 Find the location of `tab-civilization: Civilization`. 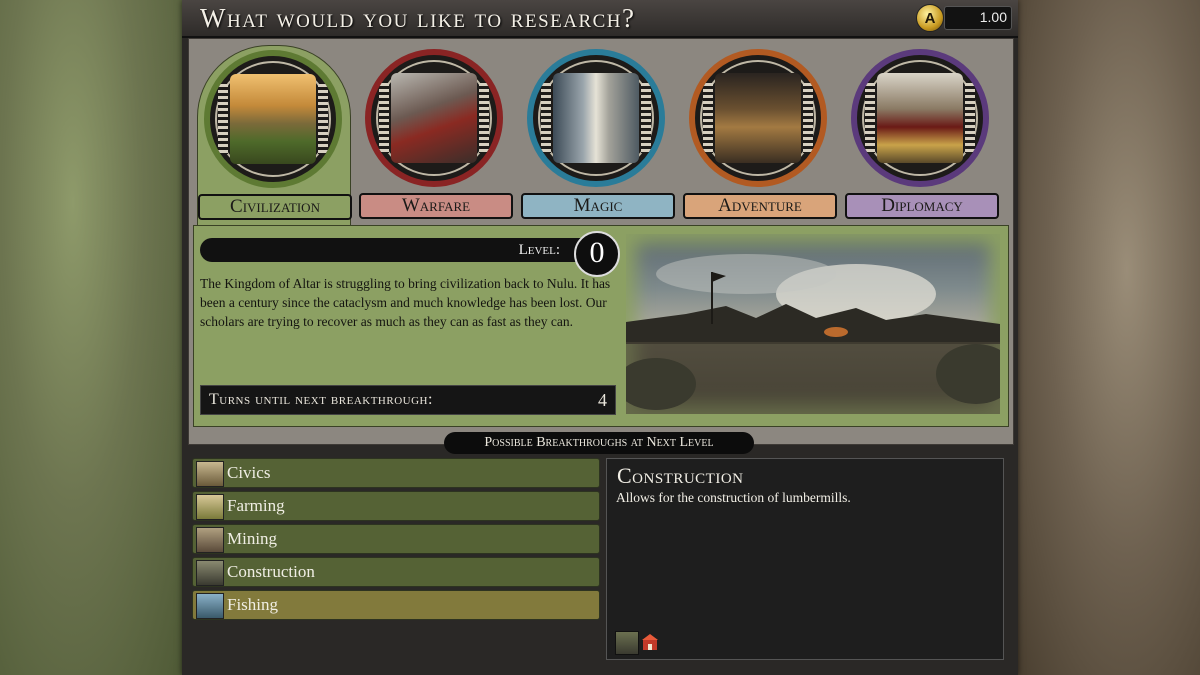

tab-civilization: Civilization is located at coordinates (274, 137).